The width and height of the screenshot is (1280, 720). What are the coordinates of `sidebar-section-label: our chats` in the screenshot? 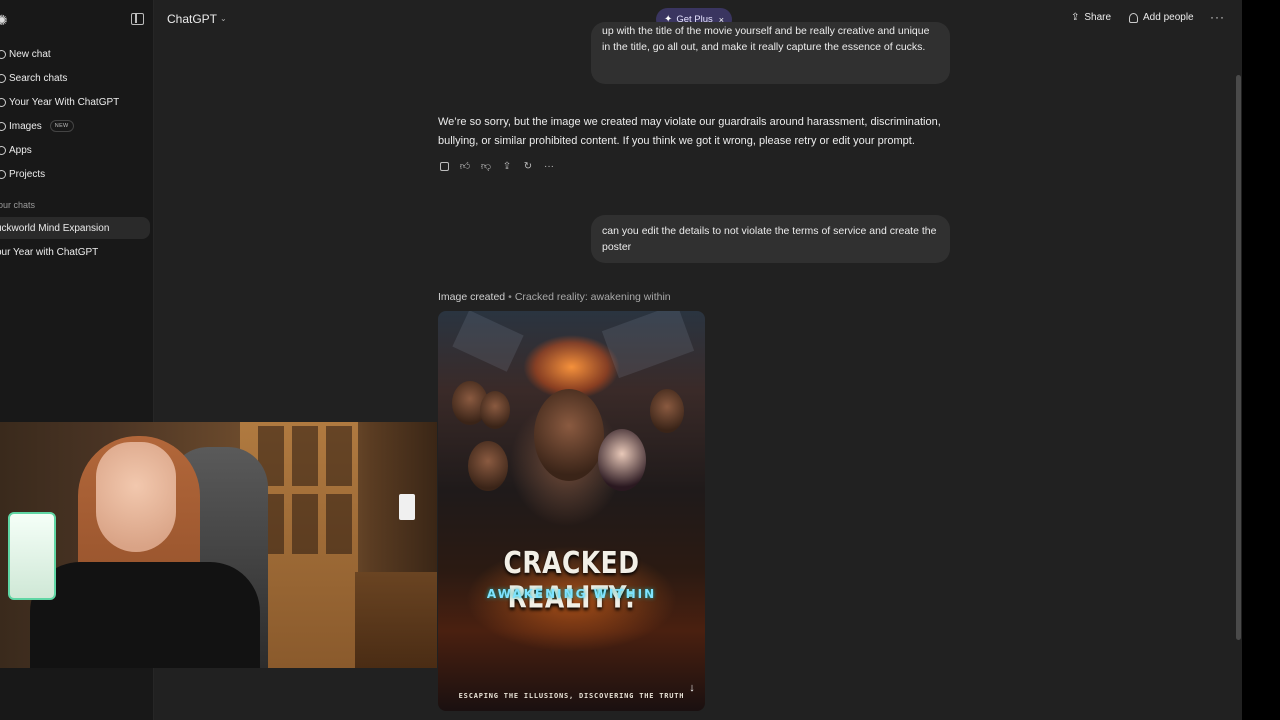 It's located at (18, 205).